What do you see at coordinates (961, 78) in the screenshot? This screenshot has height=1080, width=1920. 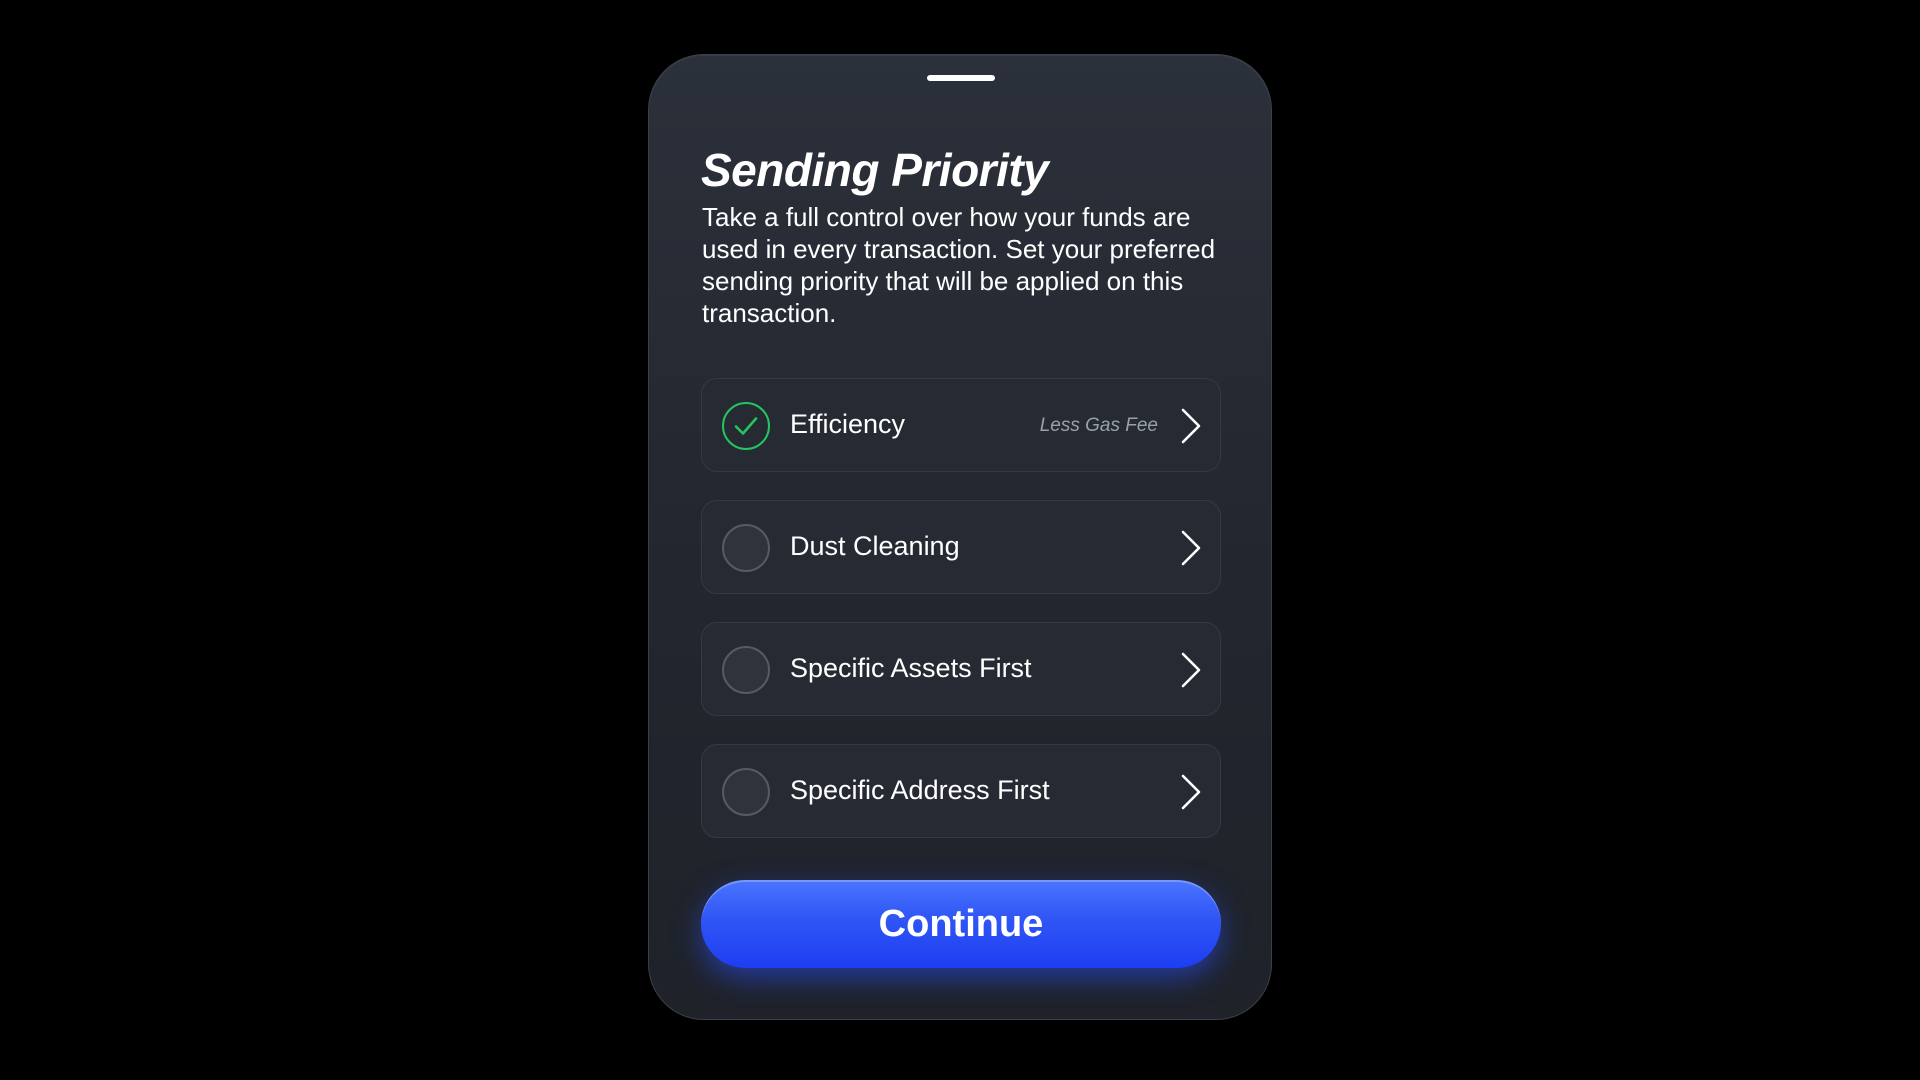 I see `sheet-grabber-handle` at bounding box center [961, 78].